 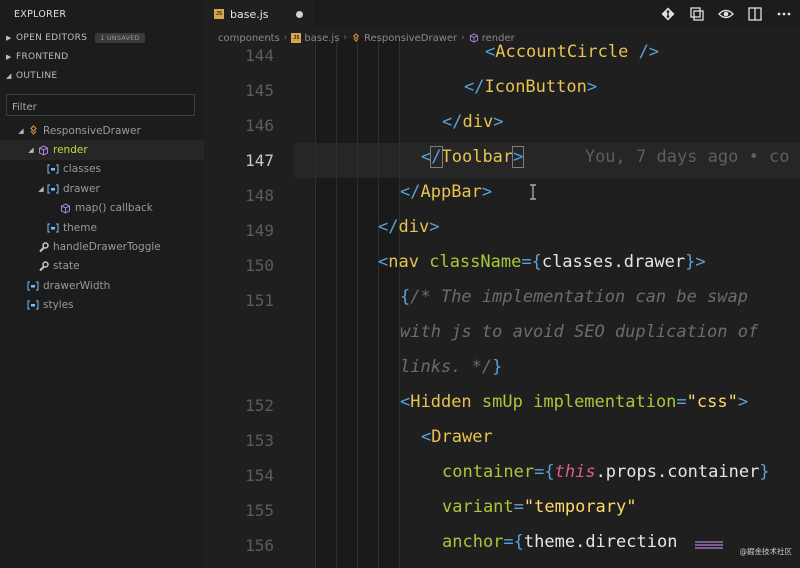 I want to click on line-number: 146, so click(x=259, y=125).